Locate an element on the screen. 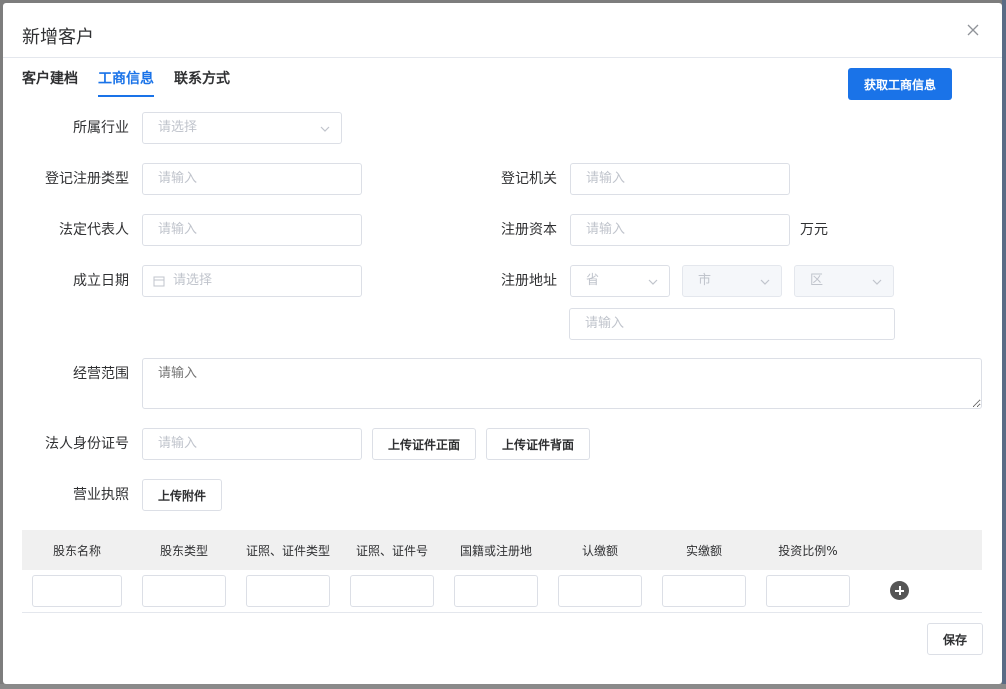 This screenshot has width=1006, height=689. tab-bar: 客户建档 工商信息 联系方式 is located at coordinates (126, 84).